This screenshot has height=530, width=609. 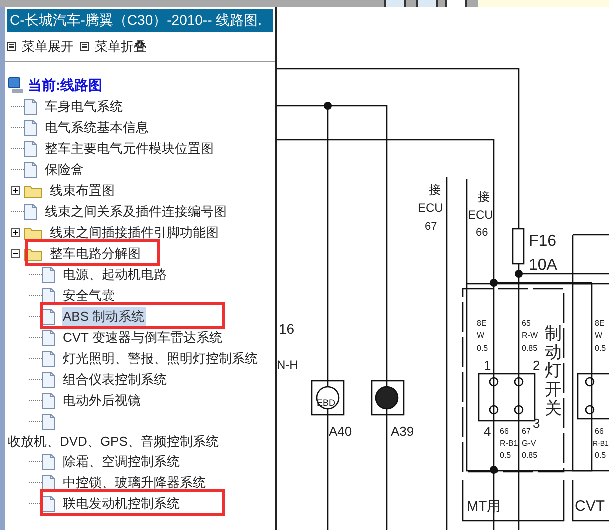 What do you see at coordinates (115, 274) in the screenshot?
I see `tree-item: 电源、起动机电路` at bounding box center [115, 274].